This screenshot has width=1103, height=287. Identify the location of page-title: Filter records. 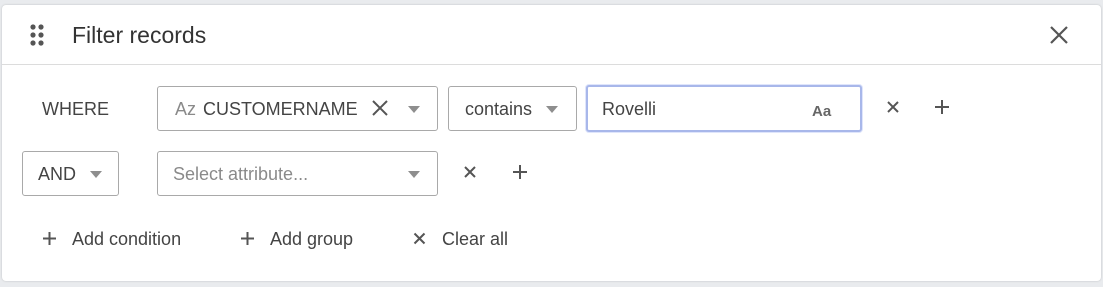
(139, 35).